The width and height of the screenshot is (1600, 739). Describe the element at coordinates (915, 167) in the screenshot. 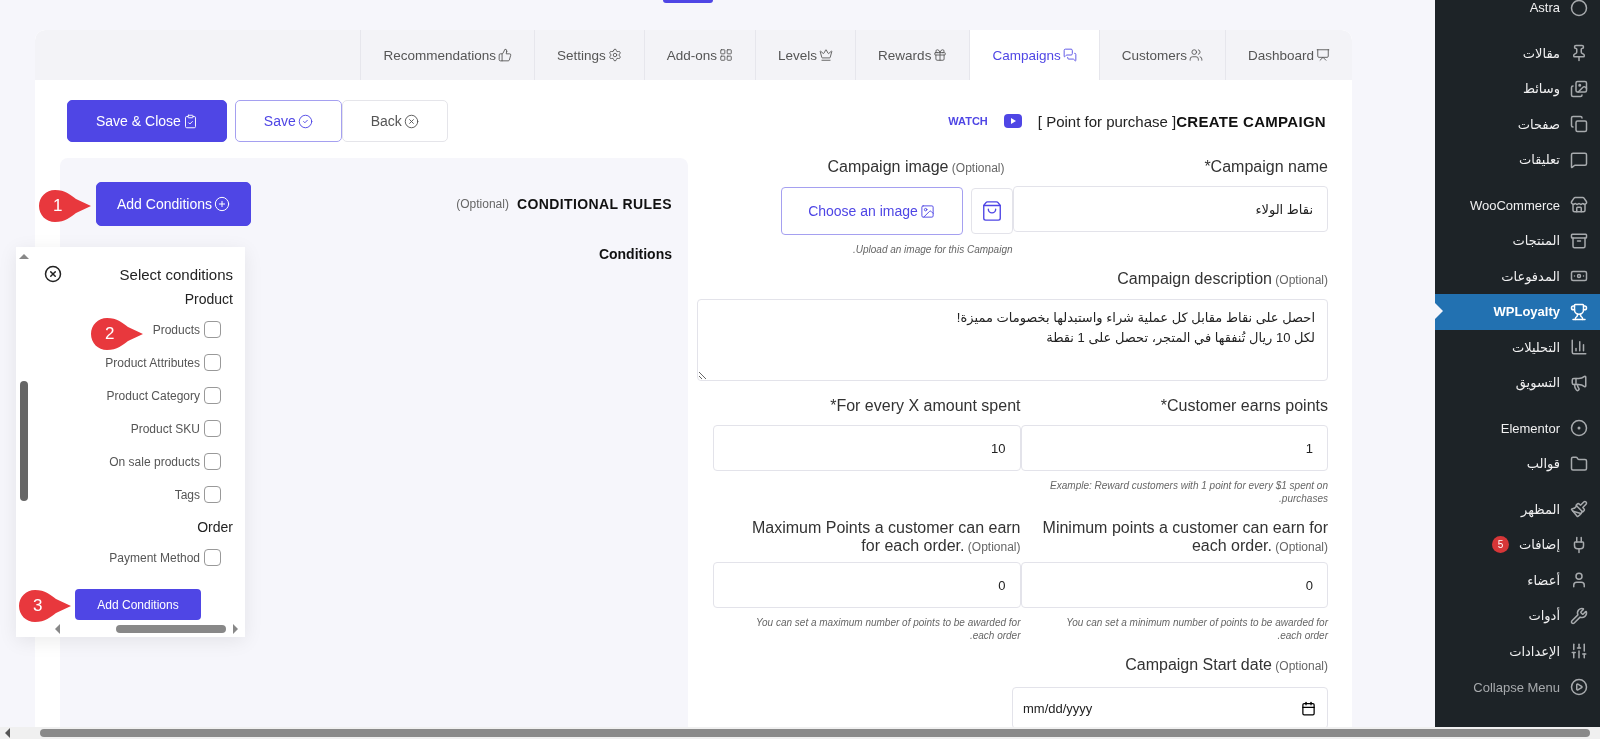

I see `field-label: Campaign image (Optional)` at that location.